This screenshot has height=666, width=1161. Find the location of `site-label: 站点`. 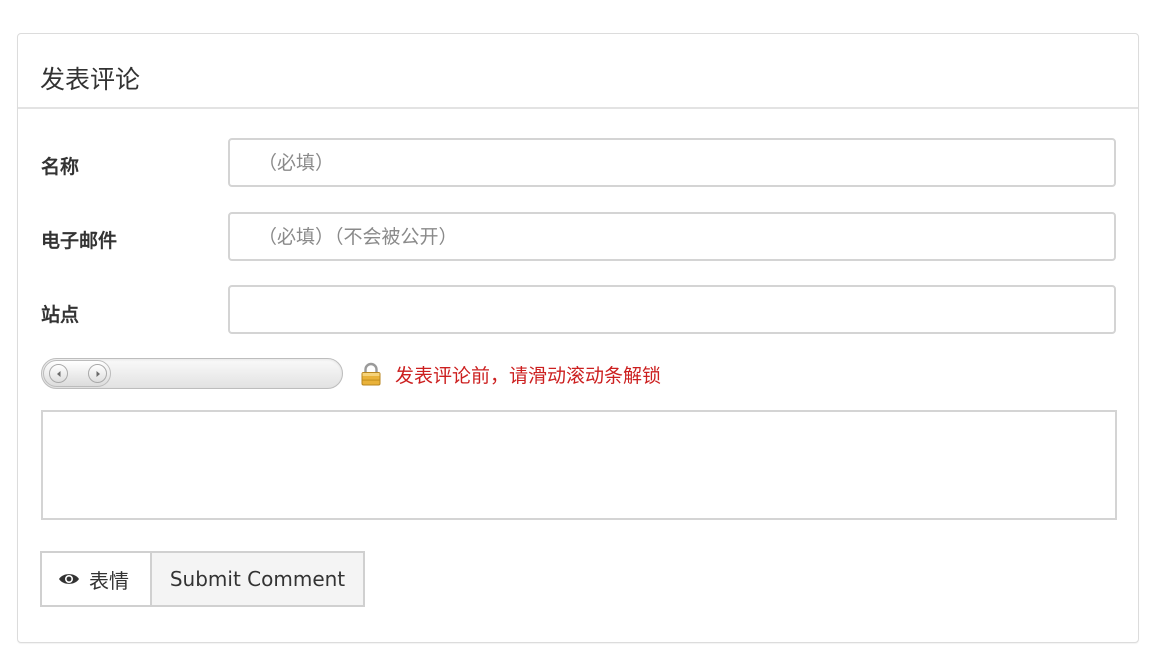

site-label: 站点 is located at coordinates (60, 315).